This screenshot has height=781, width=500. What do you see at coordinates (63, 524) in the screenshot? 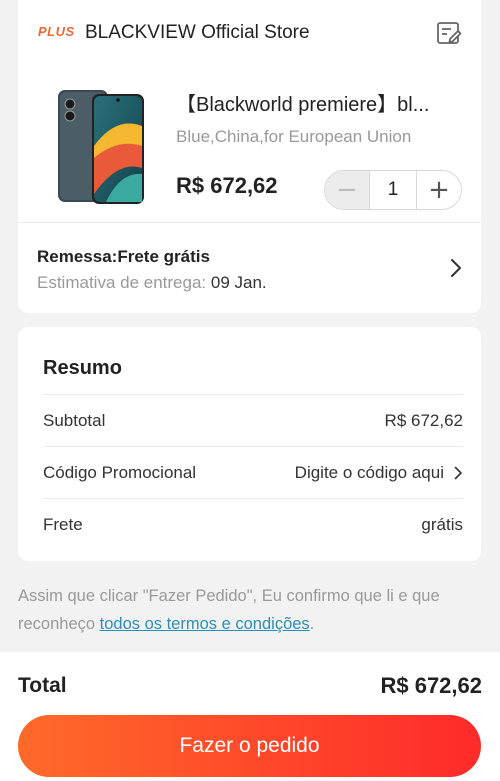
I see `shipping-fee-label: Frete` at bounding box center [63, 524].